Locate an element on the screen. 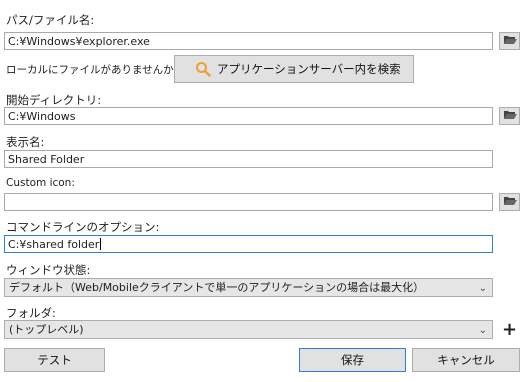 Image resolution: width=527 pixels, height=382 pixels. folder-label: フォルダ: is located at coordinates (31, 313).